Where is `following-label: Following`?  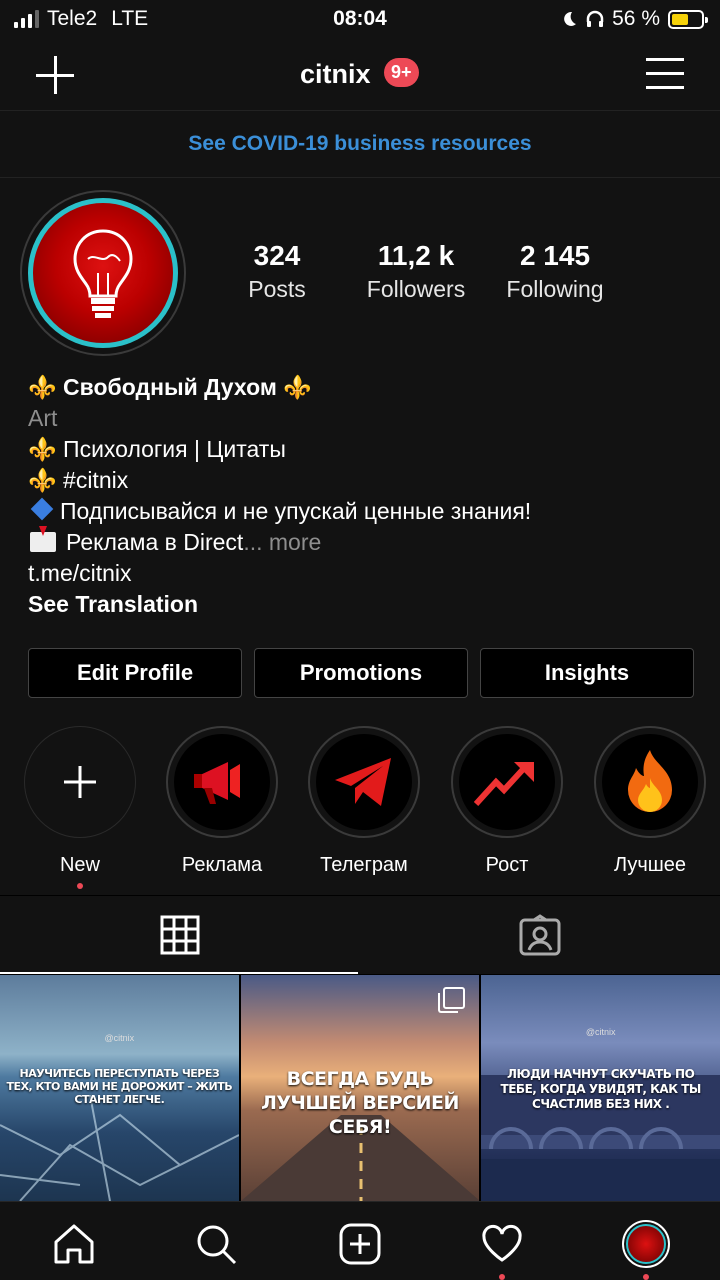 following-label: Following is located at coordinates (555, 289).